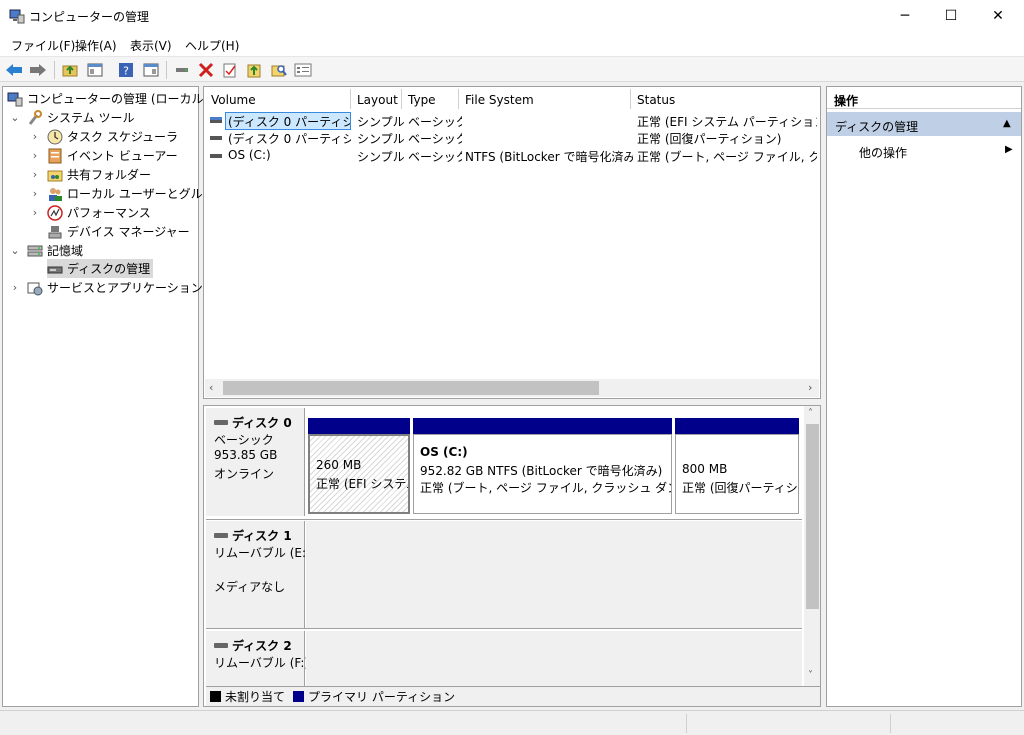  I want to click on tree-item-event-viewer: › イベント ビューアー, so click(103, 155).